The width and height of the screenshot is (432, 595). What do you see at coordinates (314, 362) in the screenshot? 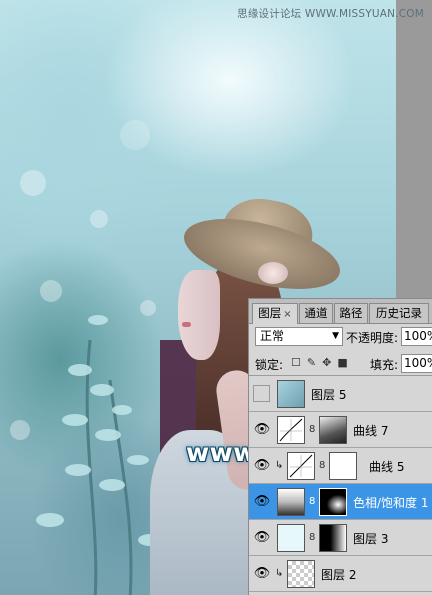
I see `lock-brush-icon: ✎` at bounding box center [314, 362].